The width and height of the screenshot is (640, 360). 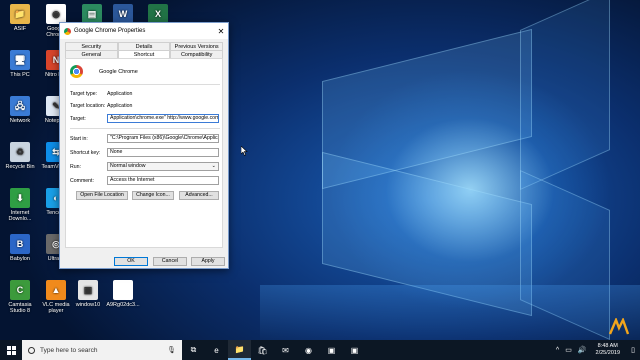 What do you see at coordinates (216, 350) in the screenshot?
I see `taskbar-edge-icon: e` at bounding box center [216, 350].